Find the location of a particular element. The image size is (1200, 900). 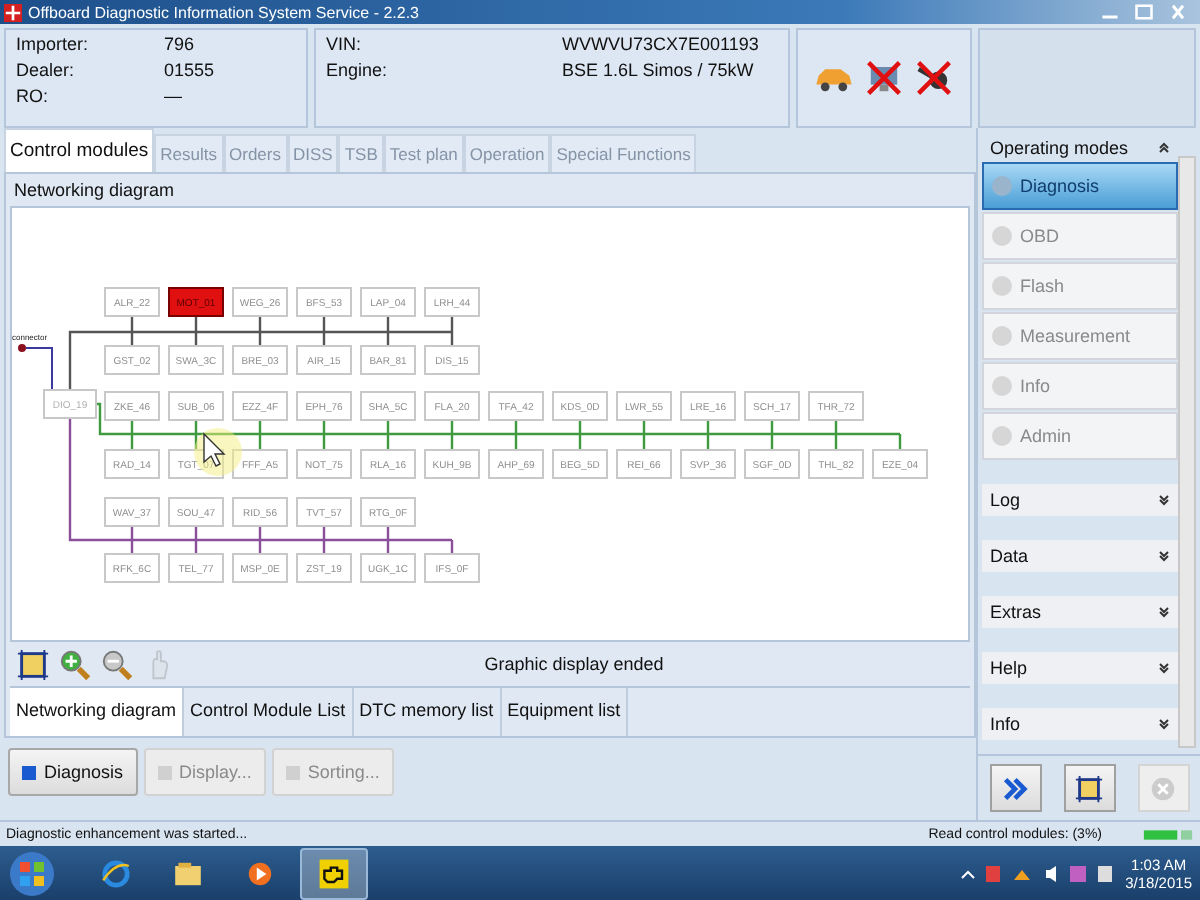

section-header: Extras is located at coordinates (1080, 612).